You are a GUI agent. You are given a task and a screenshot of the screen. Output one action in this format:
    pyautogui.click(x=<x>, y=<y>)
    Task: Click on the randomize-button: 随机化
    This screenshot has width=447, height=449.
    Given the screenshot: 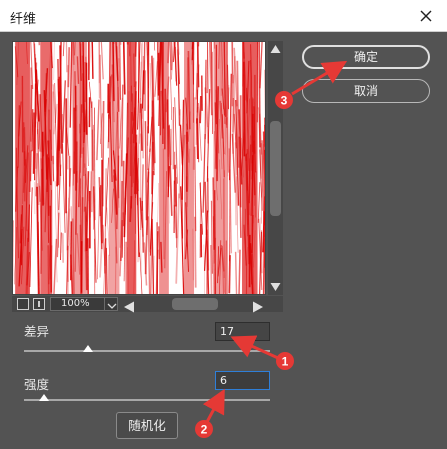 What is the action you would take?
    pyautogui.click(x=147, y=425)
    